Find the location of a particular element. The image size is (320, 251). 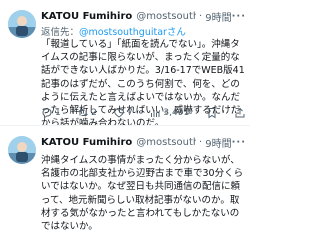

views-count: 3,491 is located at coordinates (176, 113).